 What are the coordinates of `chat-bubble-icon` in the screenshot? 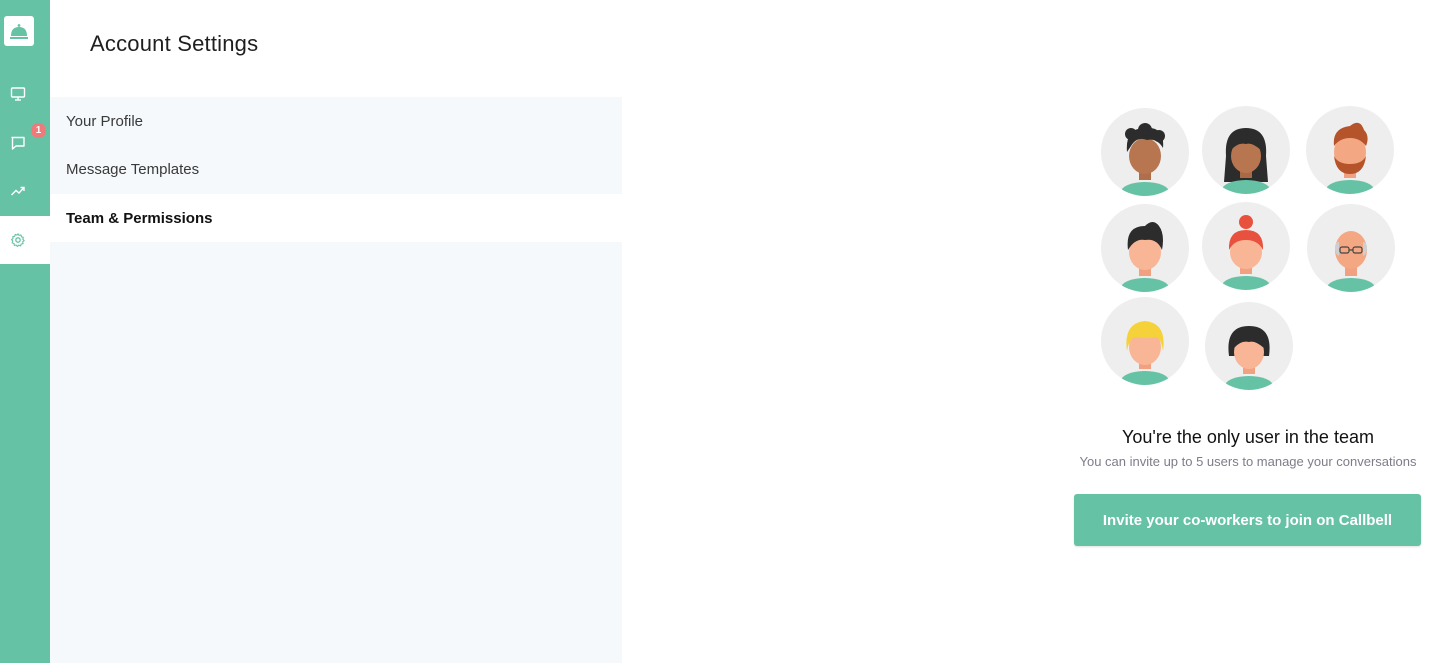 It's located at (18, 143).